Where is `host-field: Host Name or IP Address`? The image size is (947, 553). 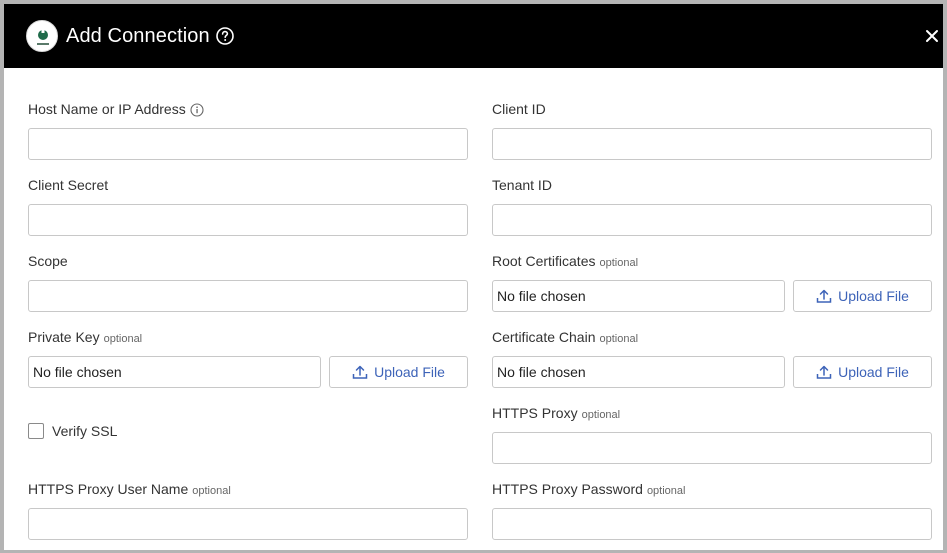 host-field: Host Name or IP Address is located at coordinates (248, 131).